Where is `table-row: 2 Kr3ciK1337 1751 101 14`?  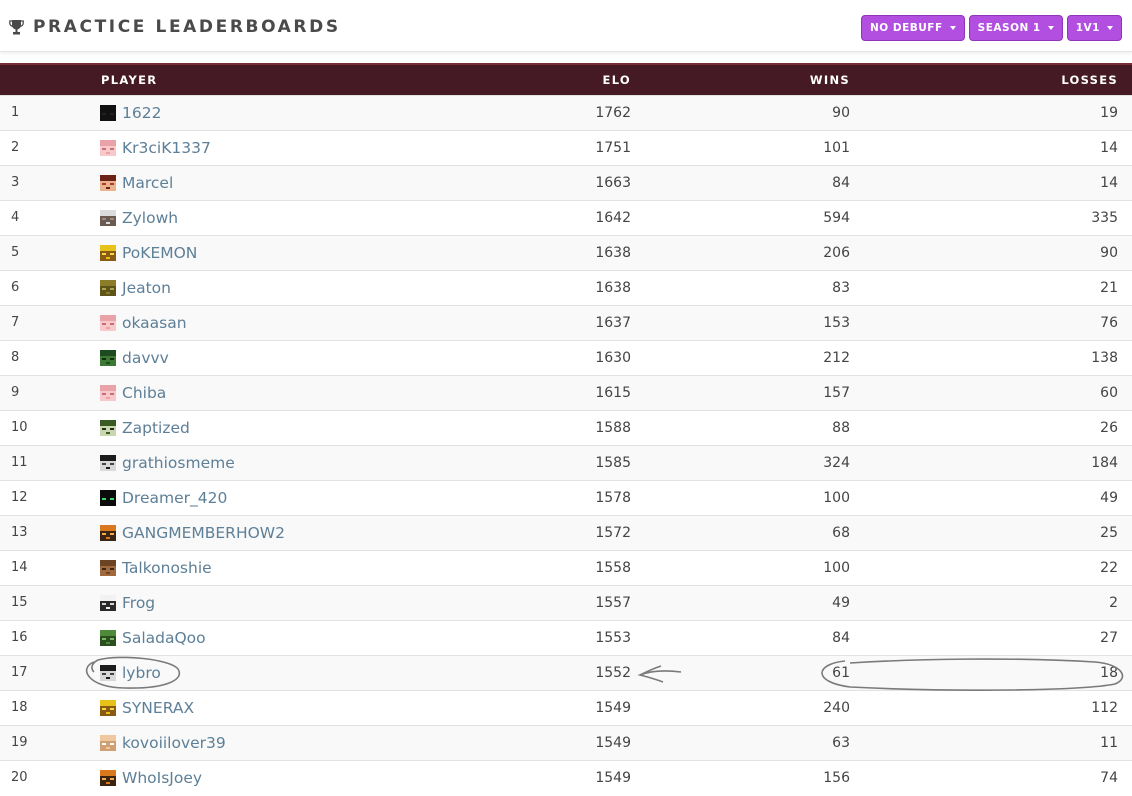
table-row: 2 Kr3ciK1337 1751 101 14 is located at coordinates (566, 147).